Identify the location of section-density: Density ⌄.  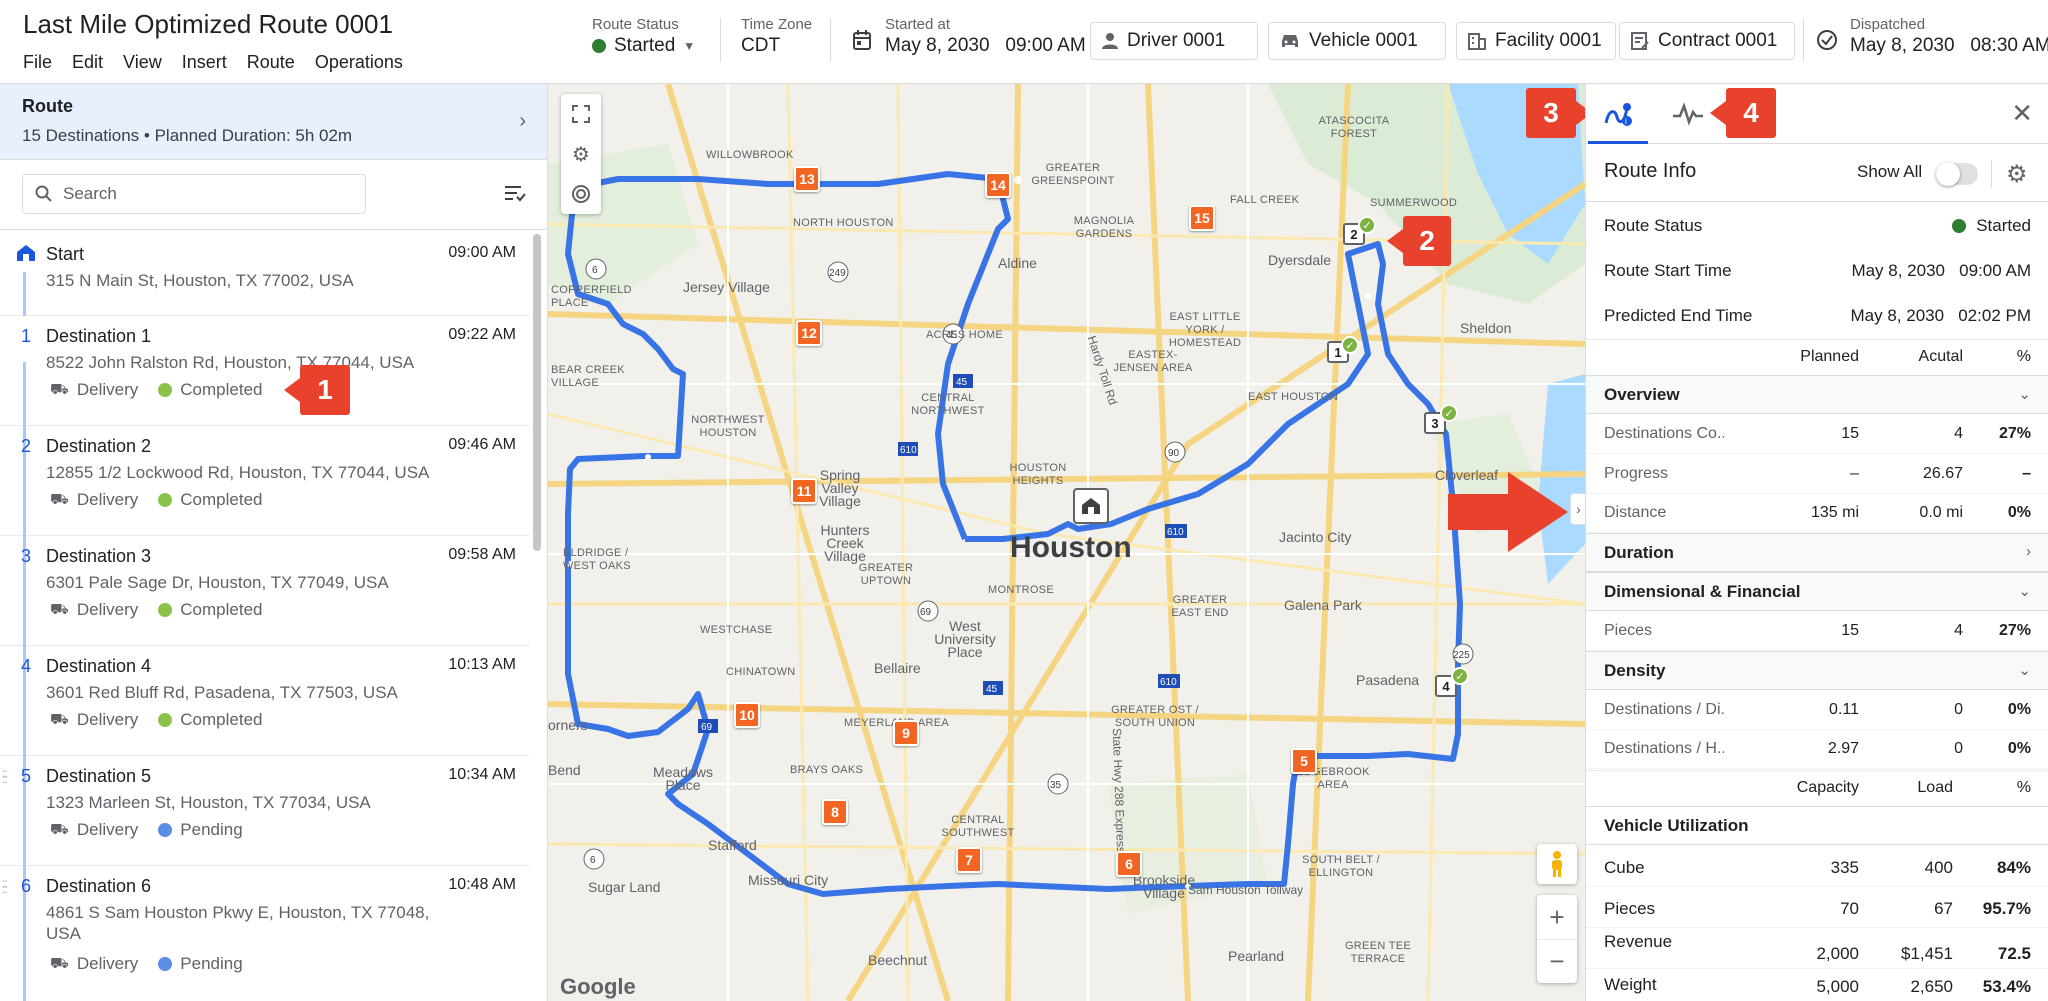
(1817, 670).